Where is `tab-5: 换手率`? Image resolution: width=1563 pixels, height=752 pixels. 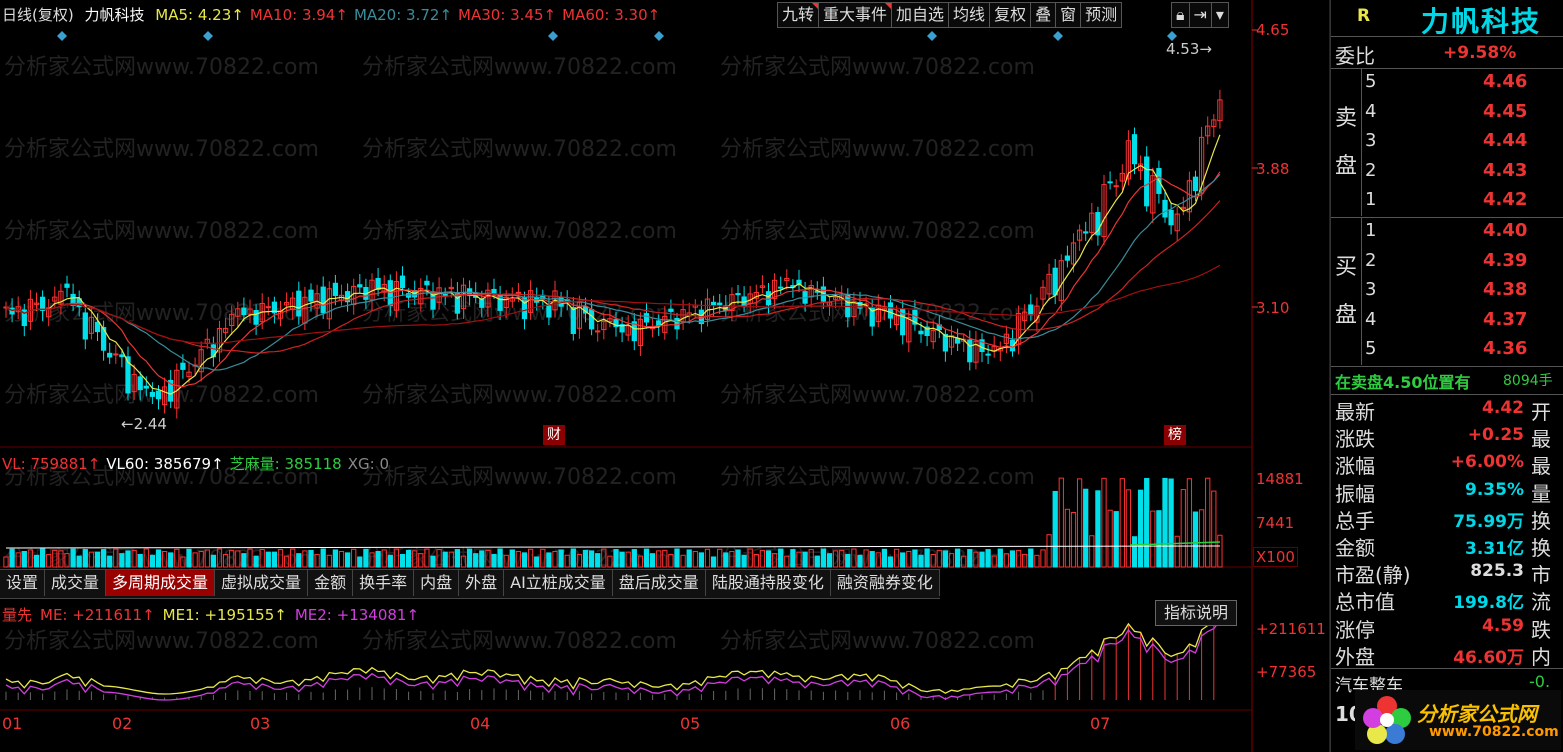
tab-5: 换手率 is located at coordinates (384, 583).